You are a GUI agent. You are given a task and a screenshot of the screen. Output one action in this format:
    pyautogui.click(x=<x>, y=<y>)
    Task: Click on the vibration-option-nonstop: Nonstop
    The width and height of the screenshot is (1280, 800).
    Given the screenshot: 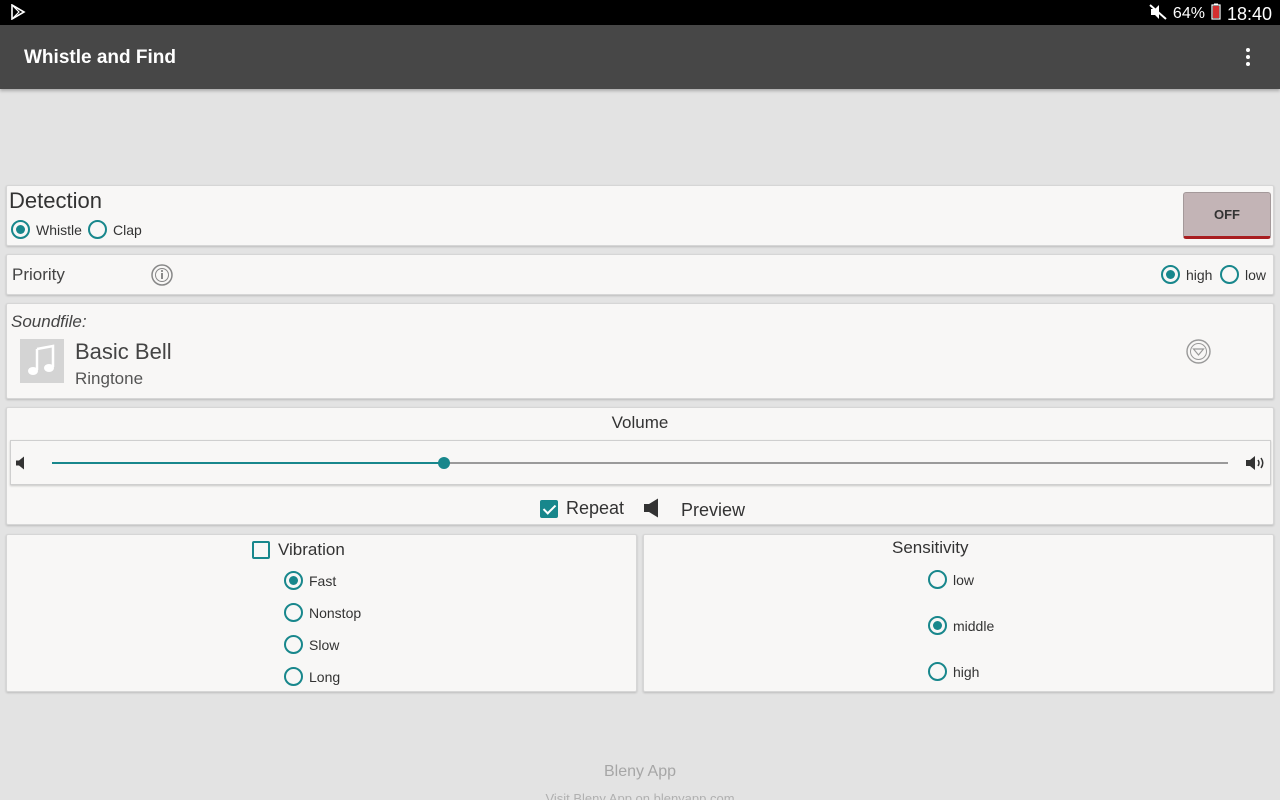 What is the action you would take?
    pyautogui.click(x=322, y=612)
    